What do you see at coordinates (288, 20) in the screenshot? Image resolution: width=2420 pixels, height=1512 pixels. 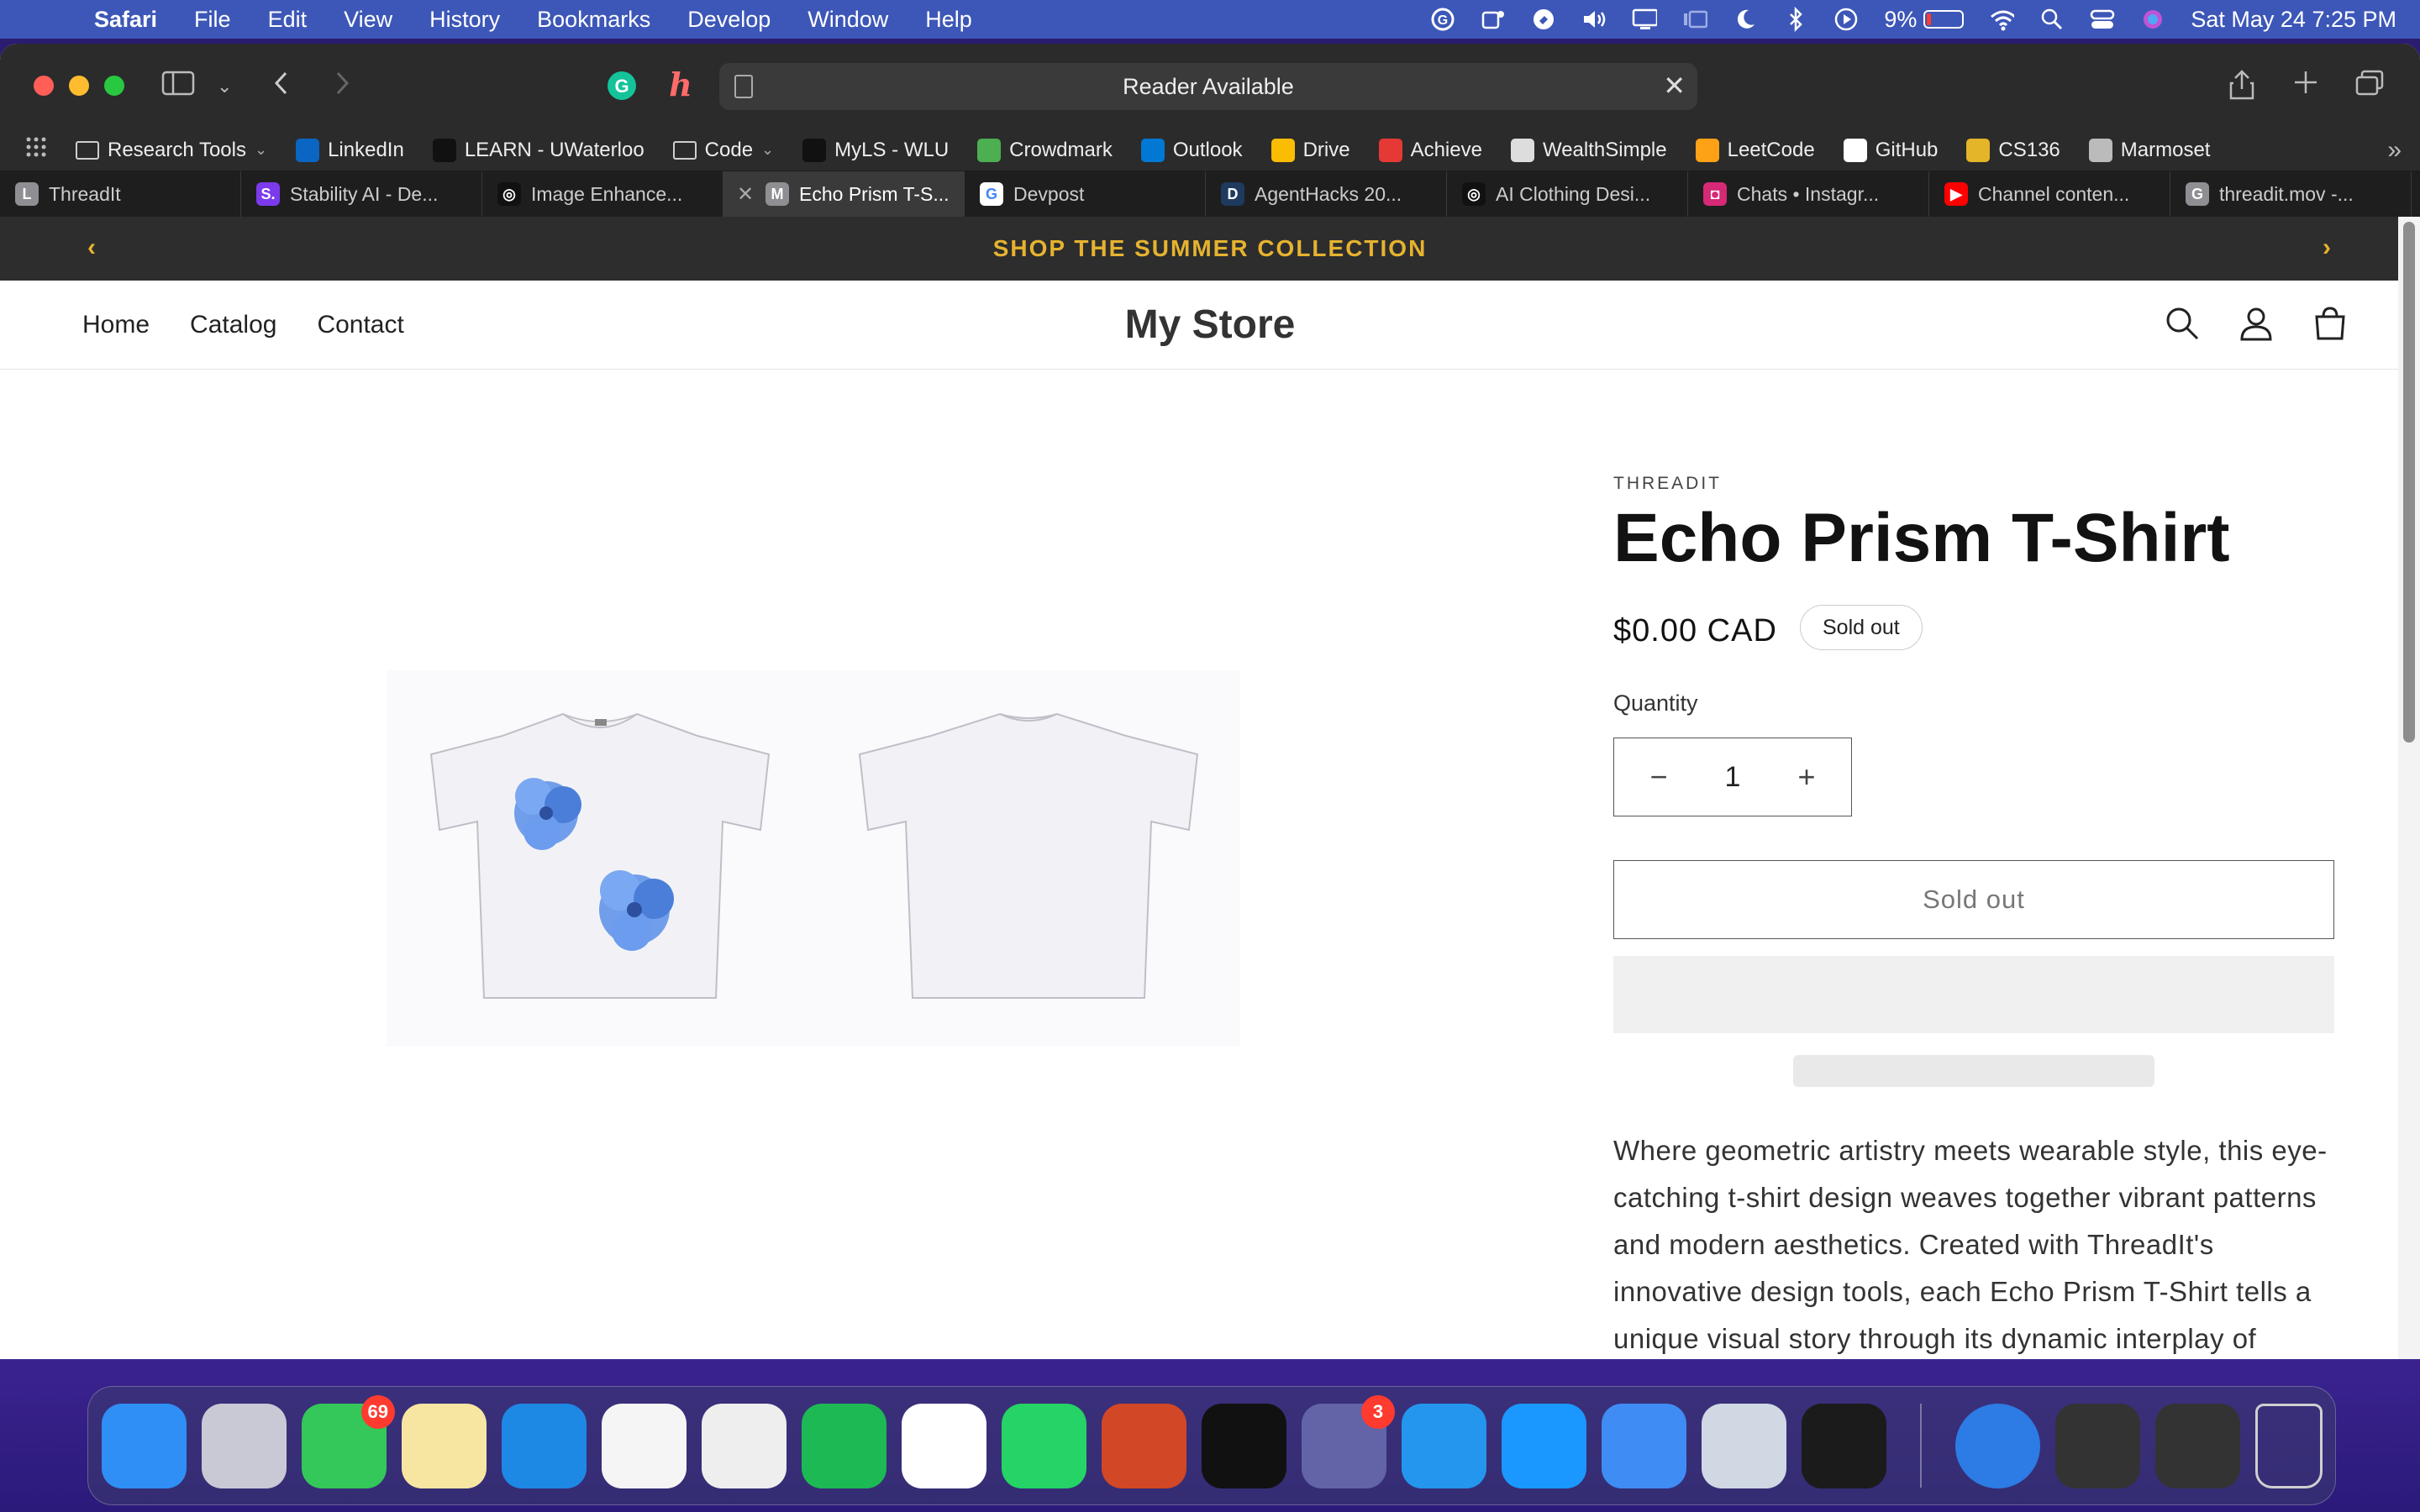 I see `menu-edit: Edit` at bounding box center [288, 20].